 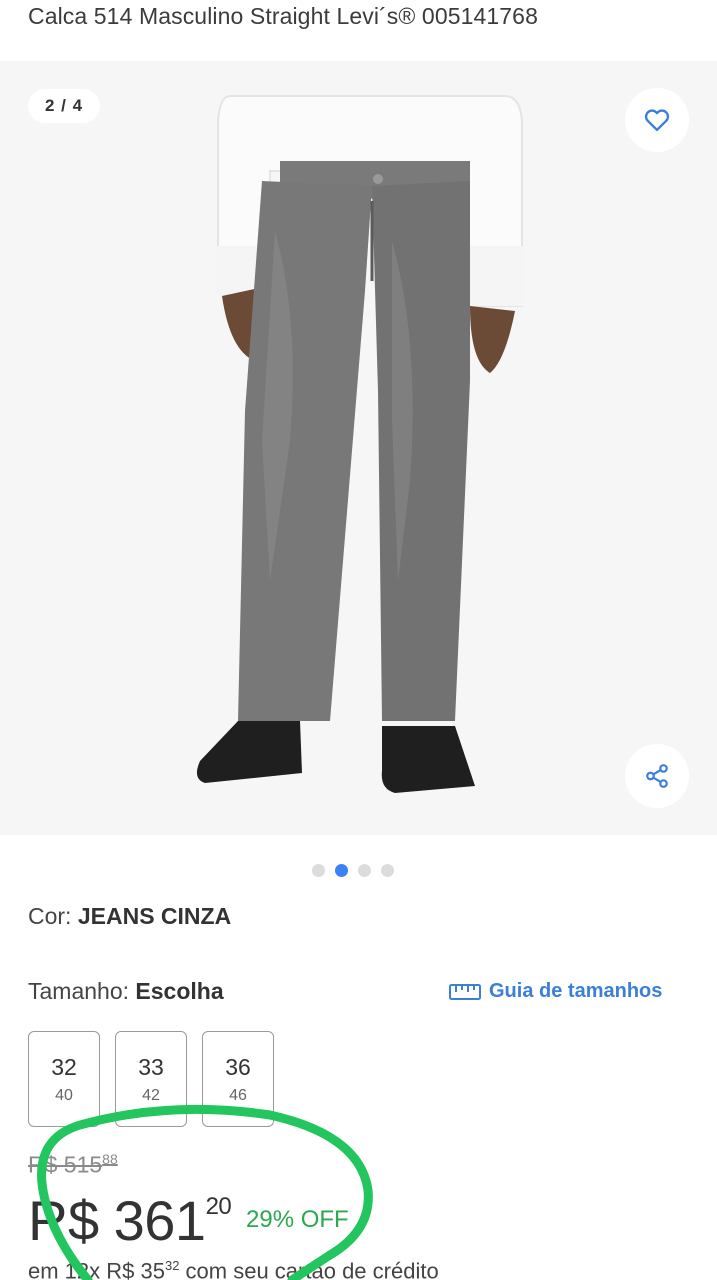 What do you see at coordinates (238, 1095) in the screenshot?
I see `size-option-equiv: 46` at bounding box center [238, 1095].